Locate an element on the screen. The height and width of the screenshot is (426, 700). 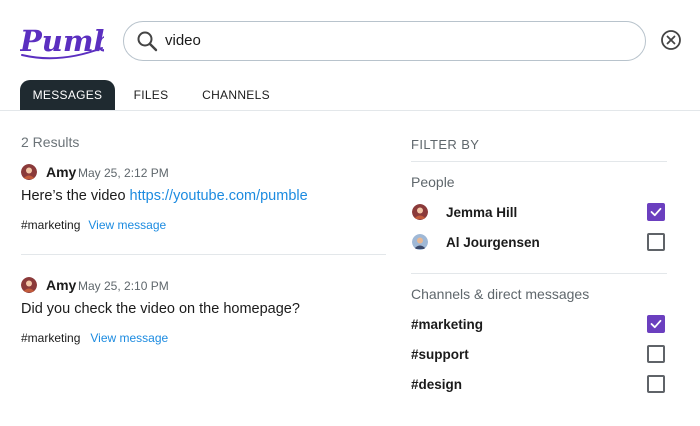
message-time: May 25, 2:10 PM is located at coordinates (123, 286).